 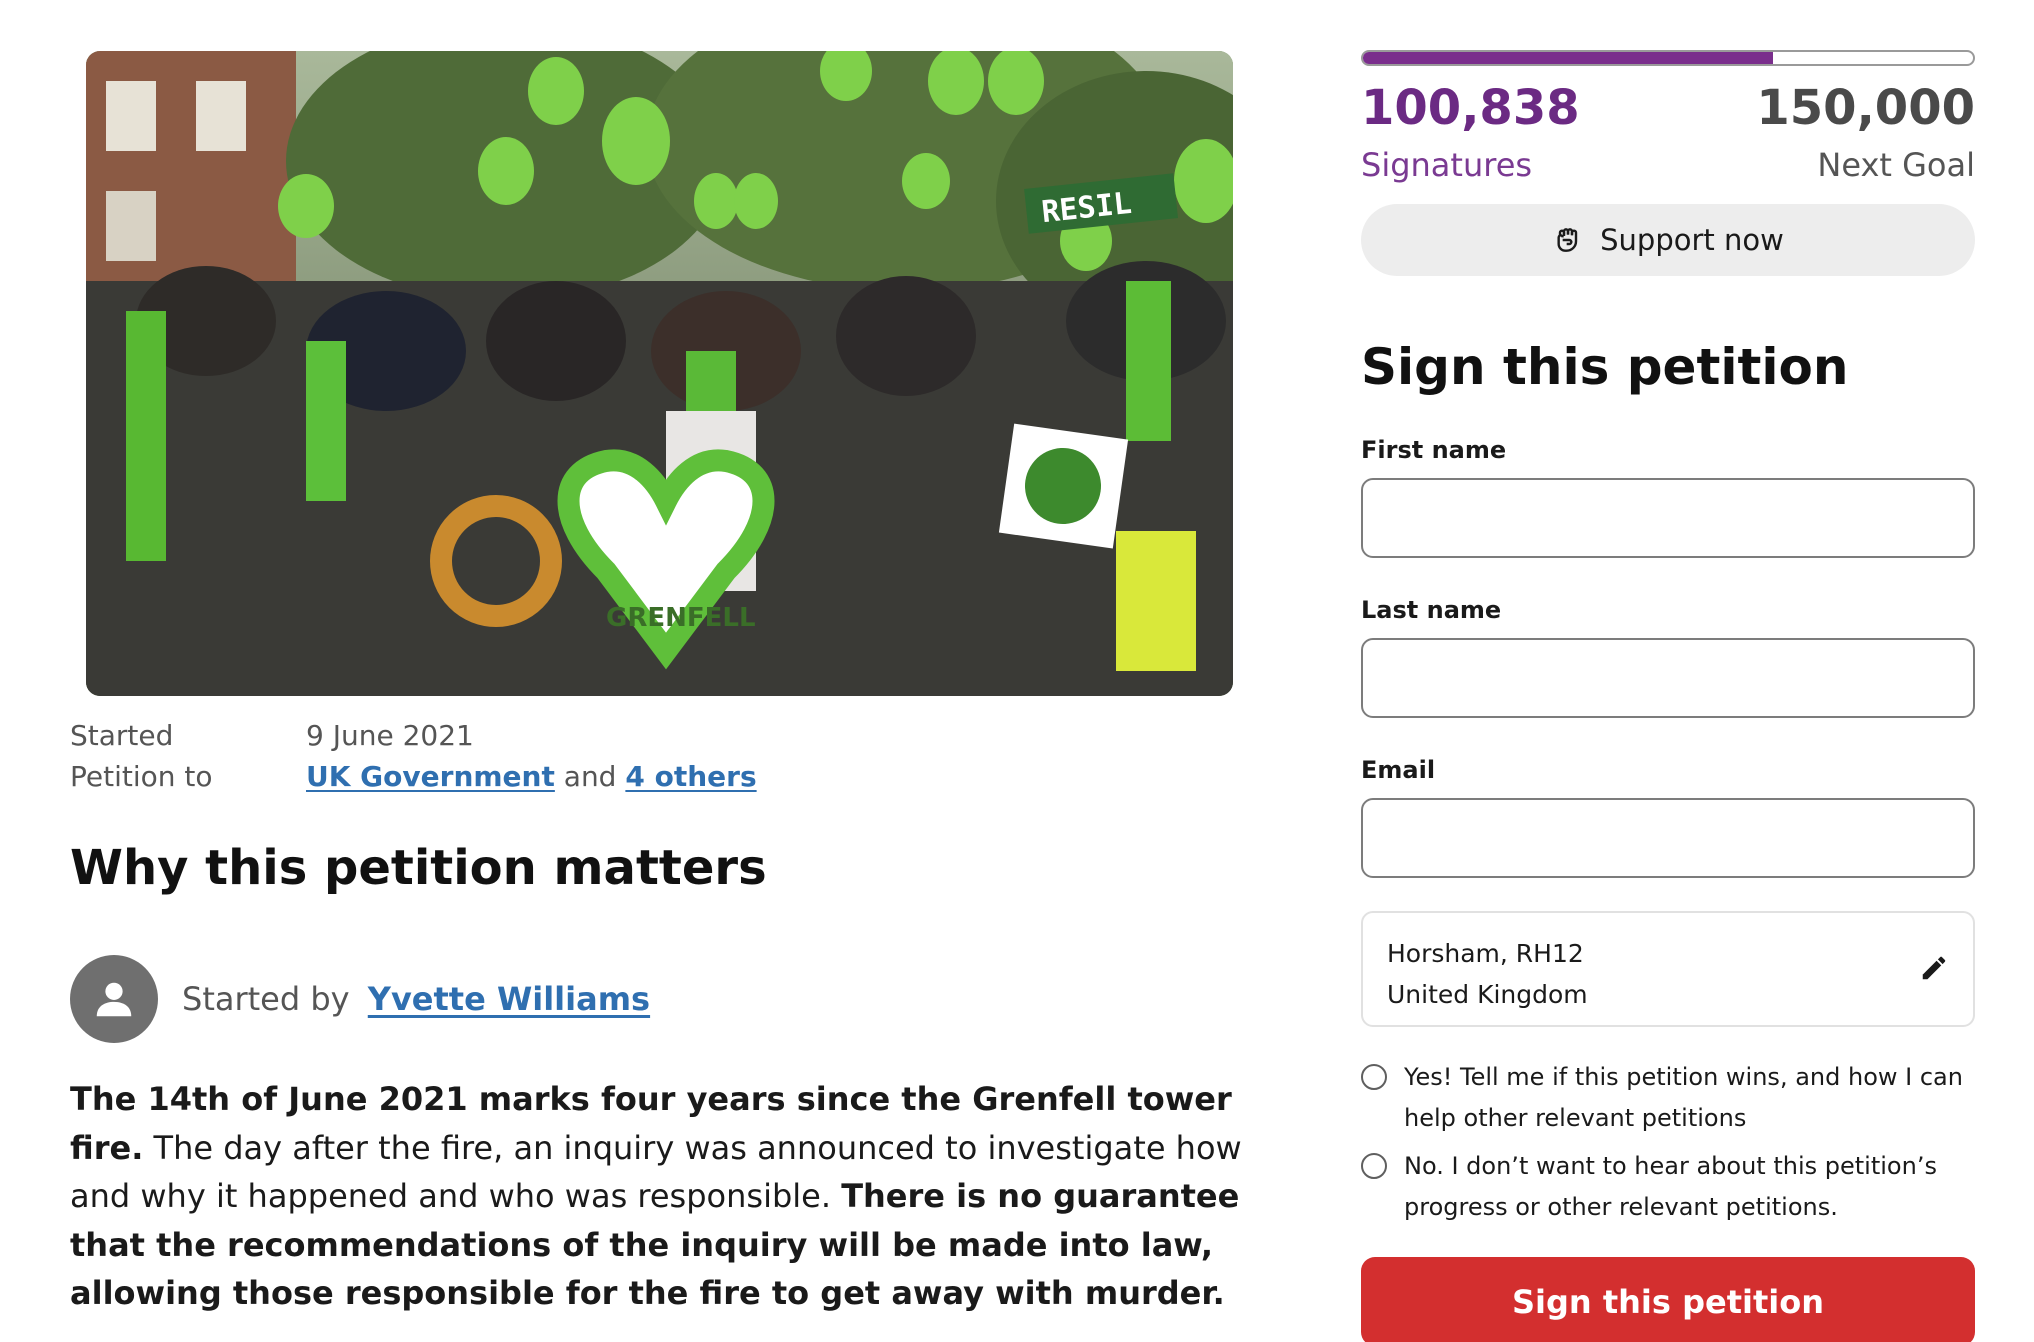 What do you see at coordinates (681, 618) in the screenshot?
I see `wreath-text: GRENFELL` at bounding box center [681, 618].